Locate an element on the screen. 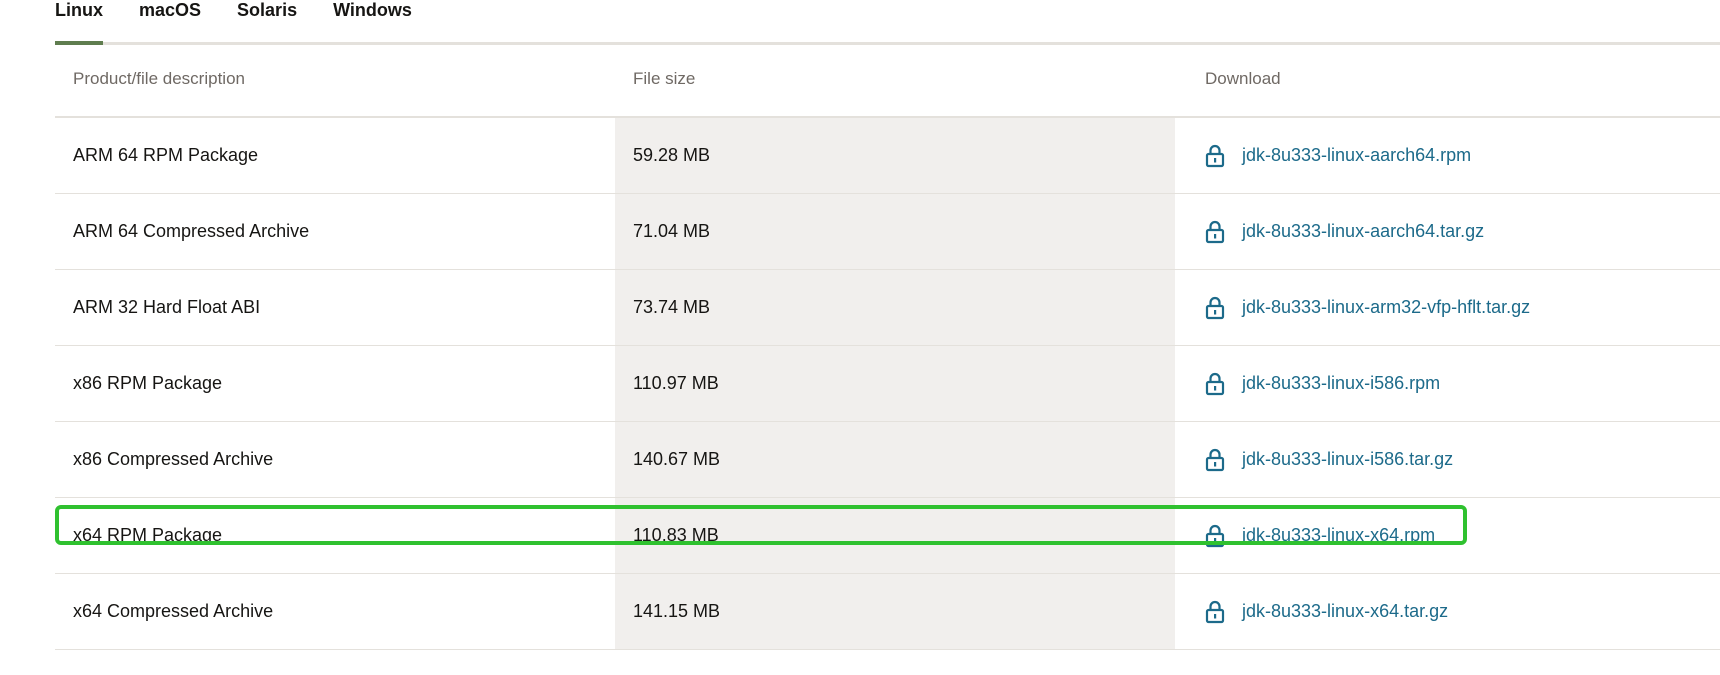 Image resolution: width=1720 pixels, height=675 pixels. download-link: jdk-8u333-linux-i586.rpm is located at coordinates (1322, 384).